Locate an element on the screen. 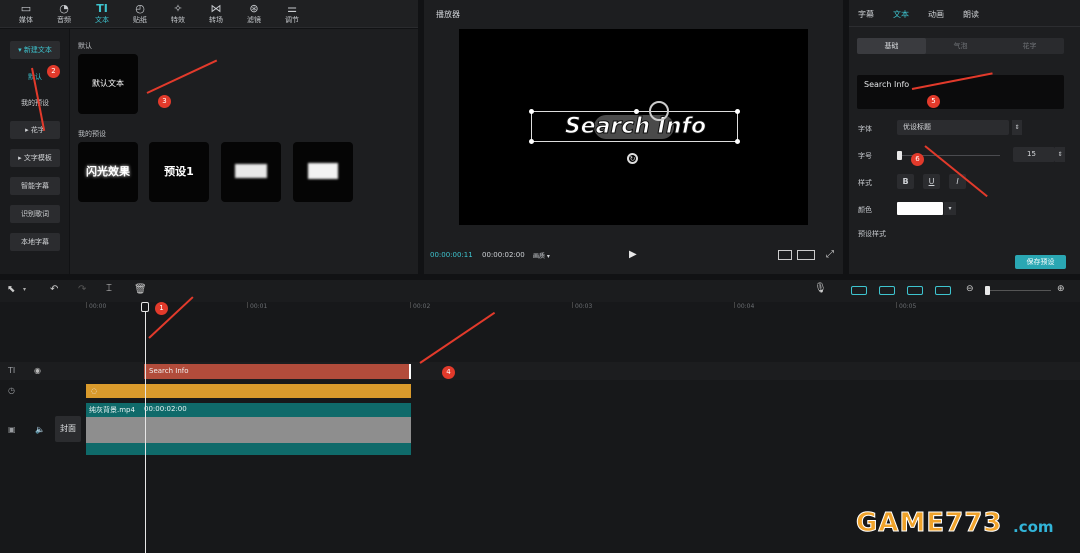 The width and height of the screenshot is (1080, 553). text-selection-box: Search Info is located at coordinates (634, 126).